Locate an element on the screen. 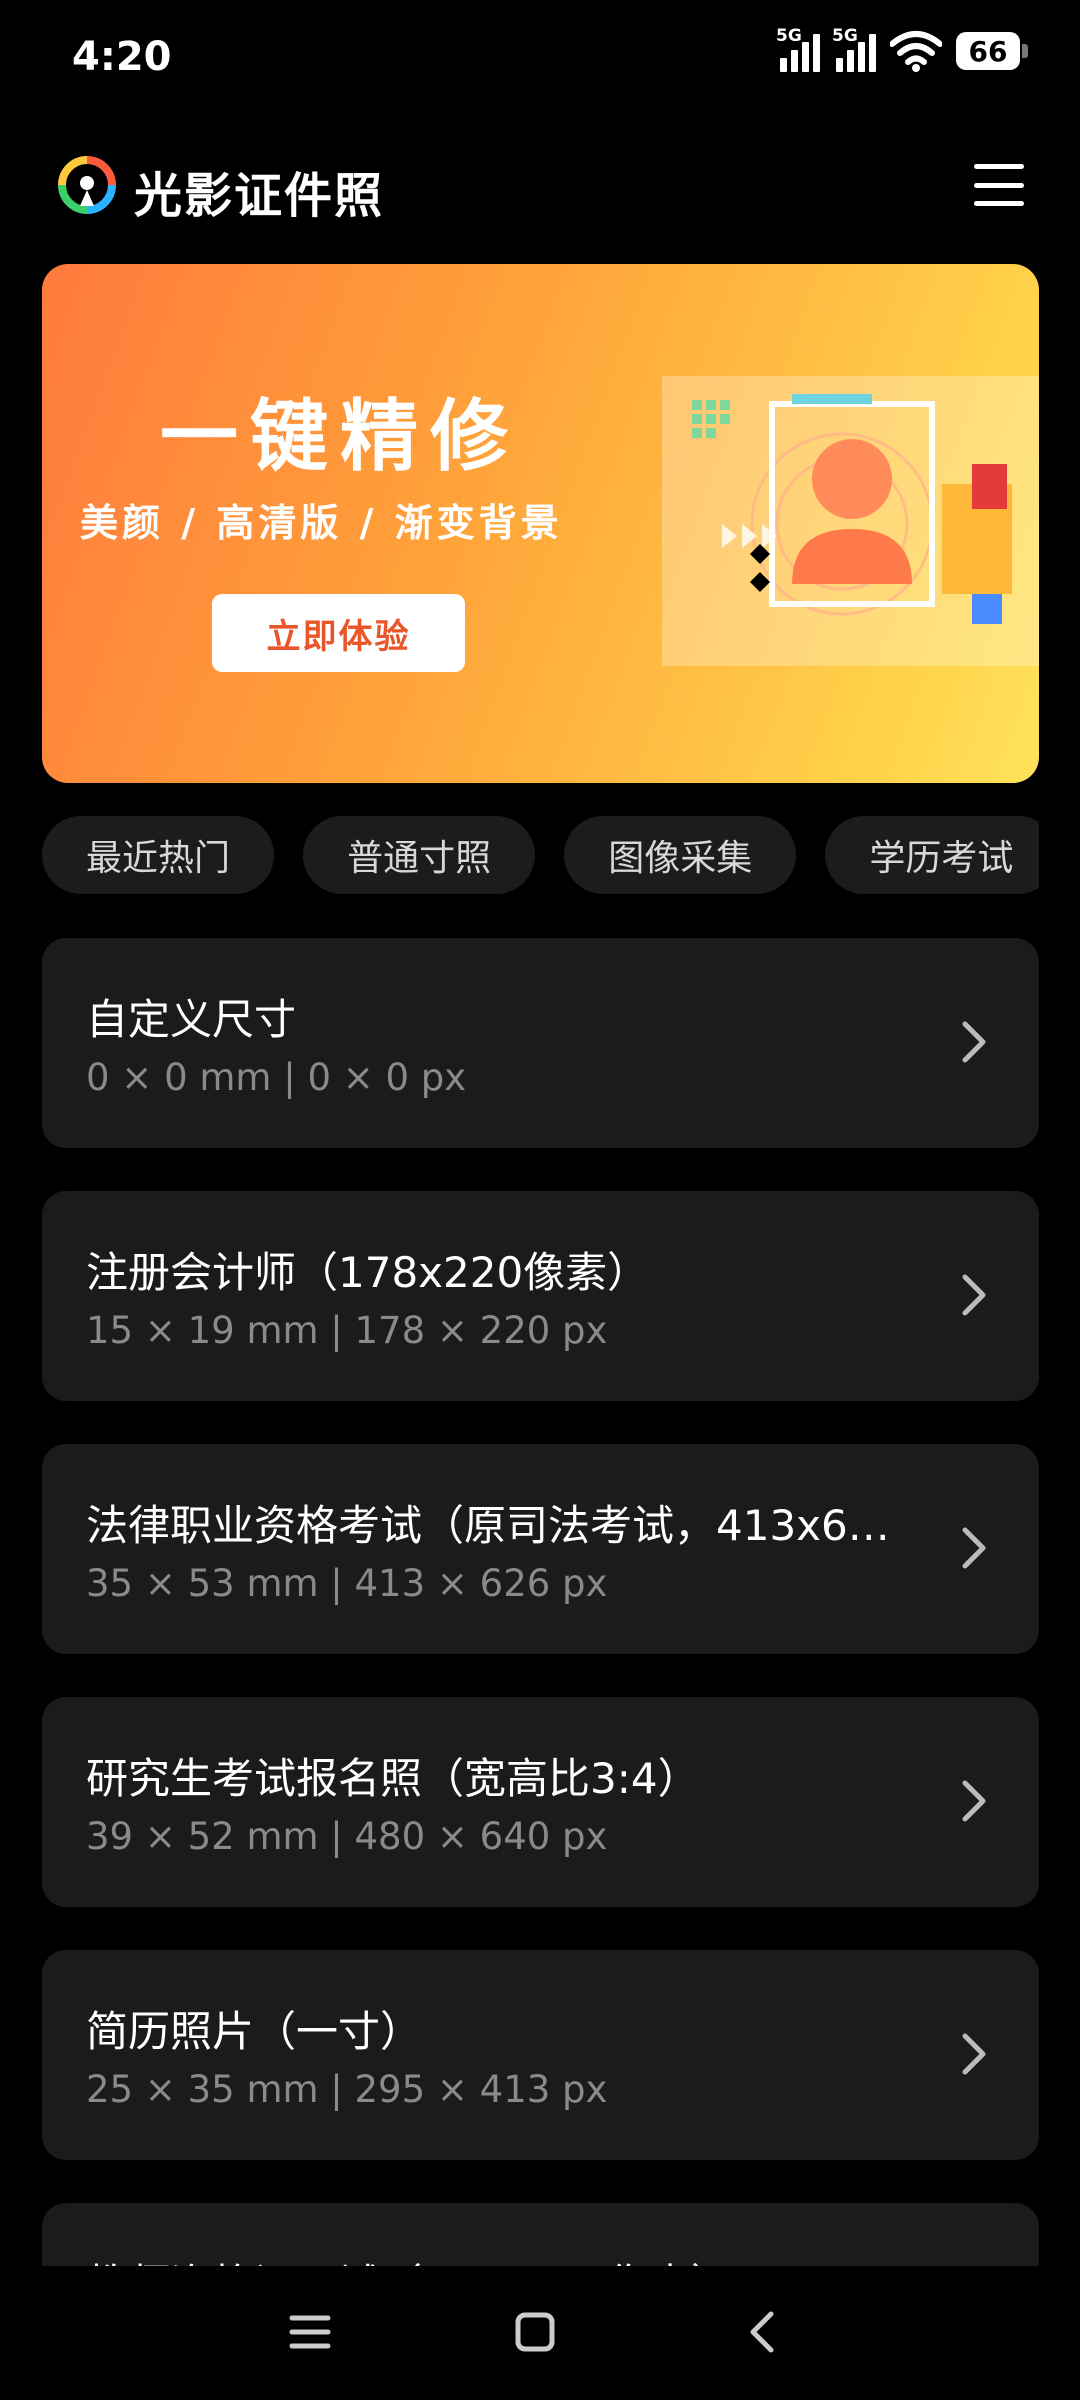 The height and width of the screenshot is (2400, 1080). item-title: 自定义尺寸 is located at coordinates (191, 1019).